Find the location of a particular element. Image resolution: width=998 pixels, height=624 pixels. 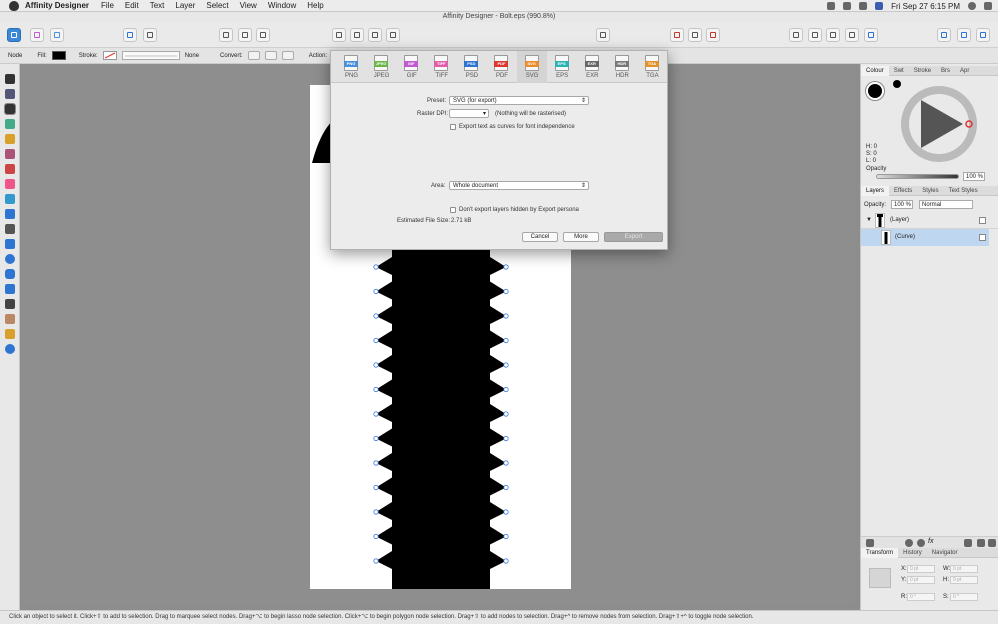

format-gif-button: GIF GIF is located at coordinates (411, 67).